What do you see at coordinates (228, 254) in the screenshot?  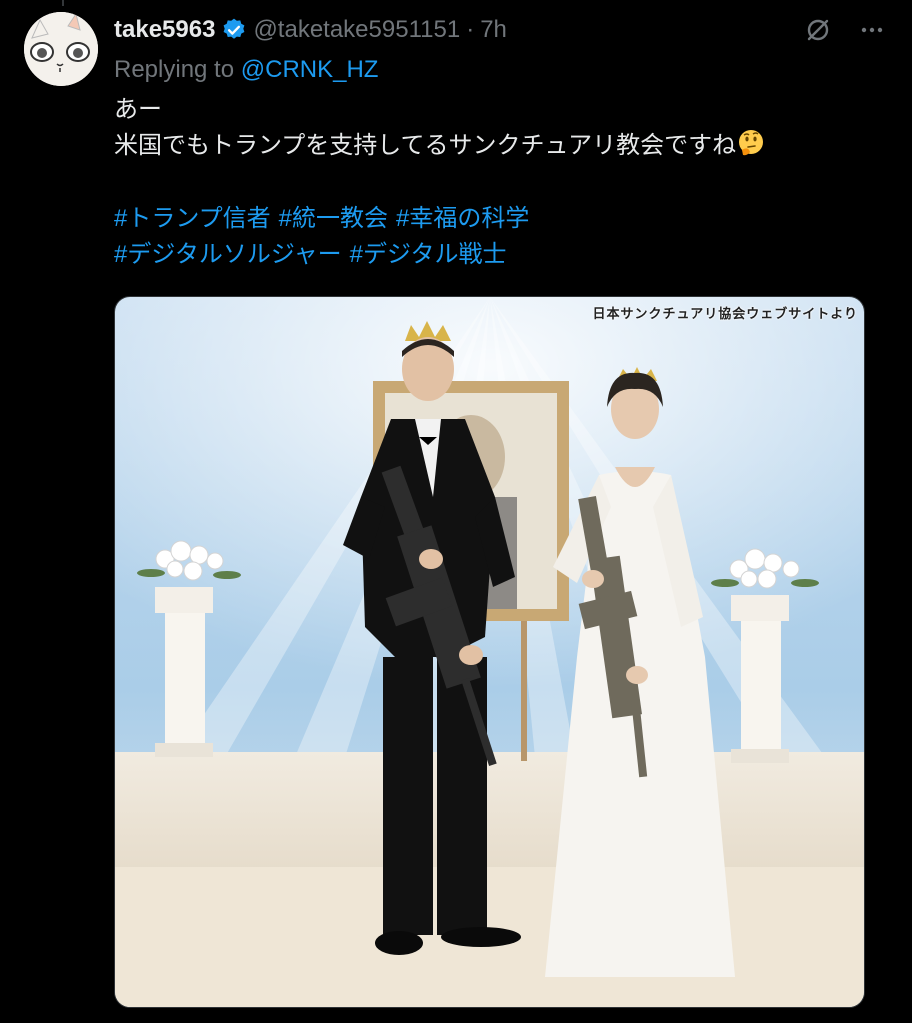 I see `hashtag-link: #デジタルソルジャー` at bounding box center [228, 254].